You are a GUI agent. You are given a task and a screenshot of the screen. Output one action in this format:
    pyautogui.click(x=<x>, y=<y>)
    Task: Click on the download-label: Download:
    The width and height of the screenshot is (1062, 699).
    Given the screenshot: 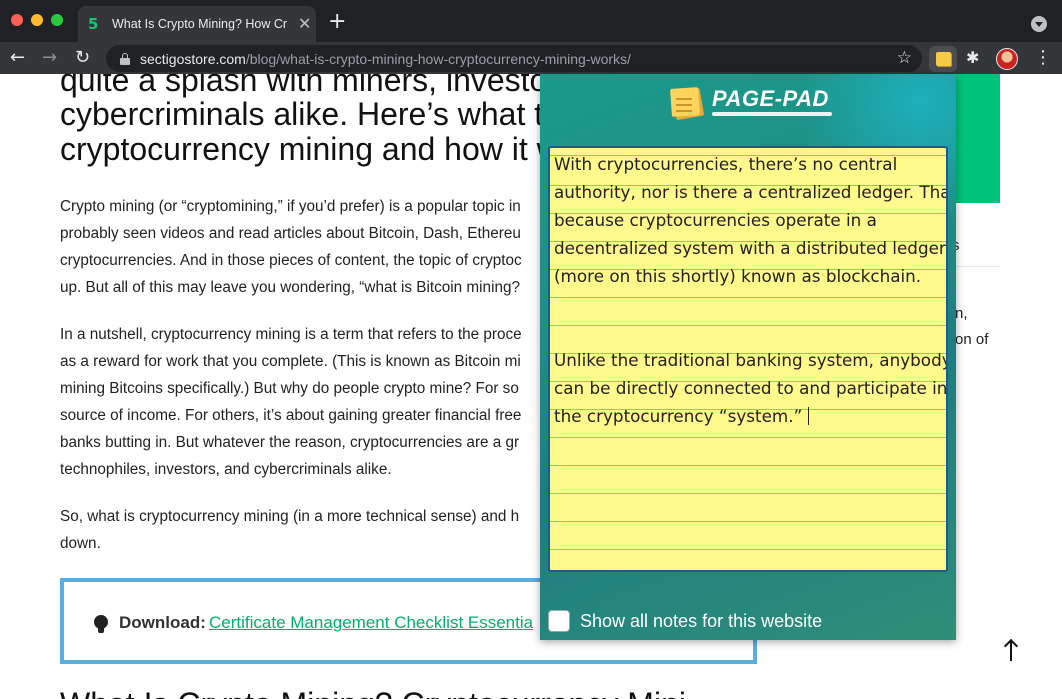 What is the action you would take?
    pyautogui.click(x=162, y=622)
    